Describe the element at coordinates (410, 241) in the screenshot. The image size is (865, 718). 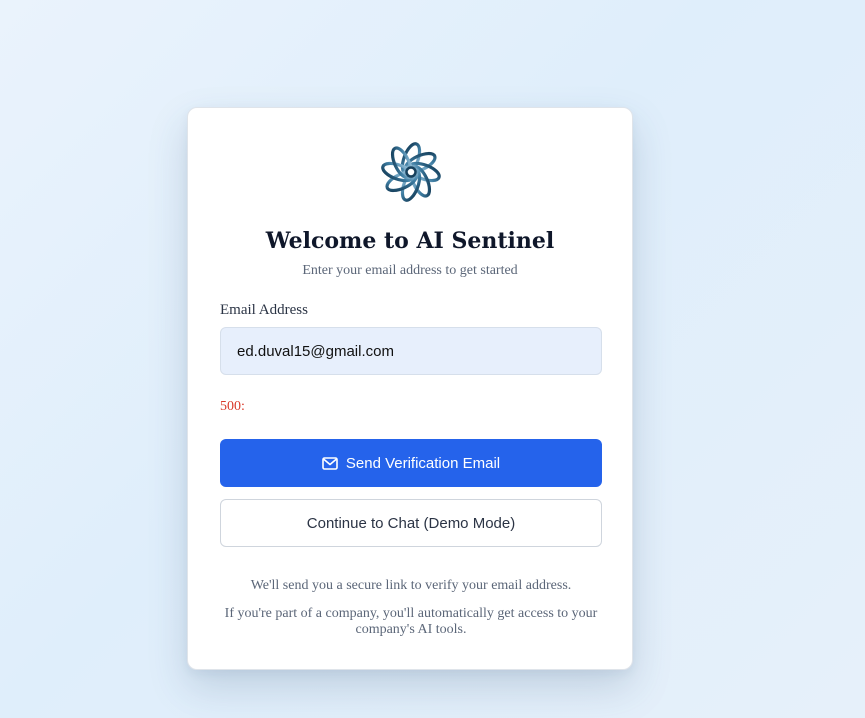
I see `page-title: Welcome to AI Sentinel` at that location.